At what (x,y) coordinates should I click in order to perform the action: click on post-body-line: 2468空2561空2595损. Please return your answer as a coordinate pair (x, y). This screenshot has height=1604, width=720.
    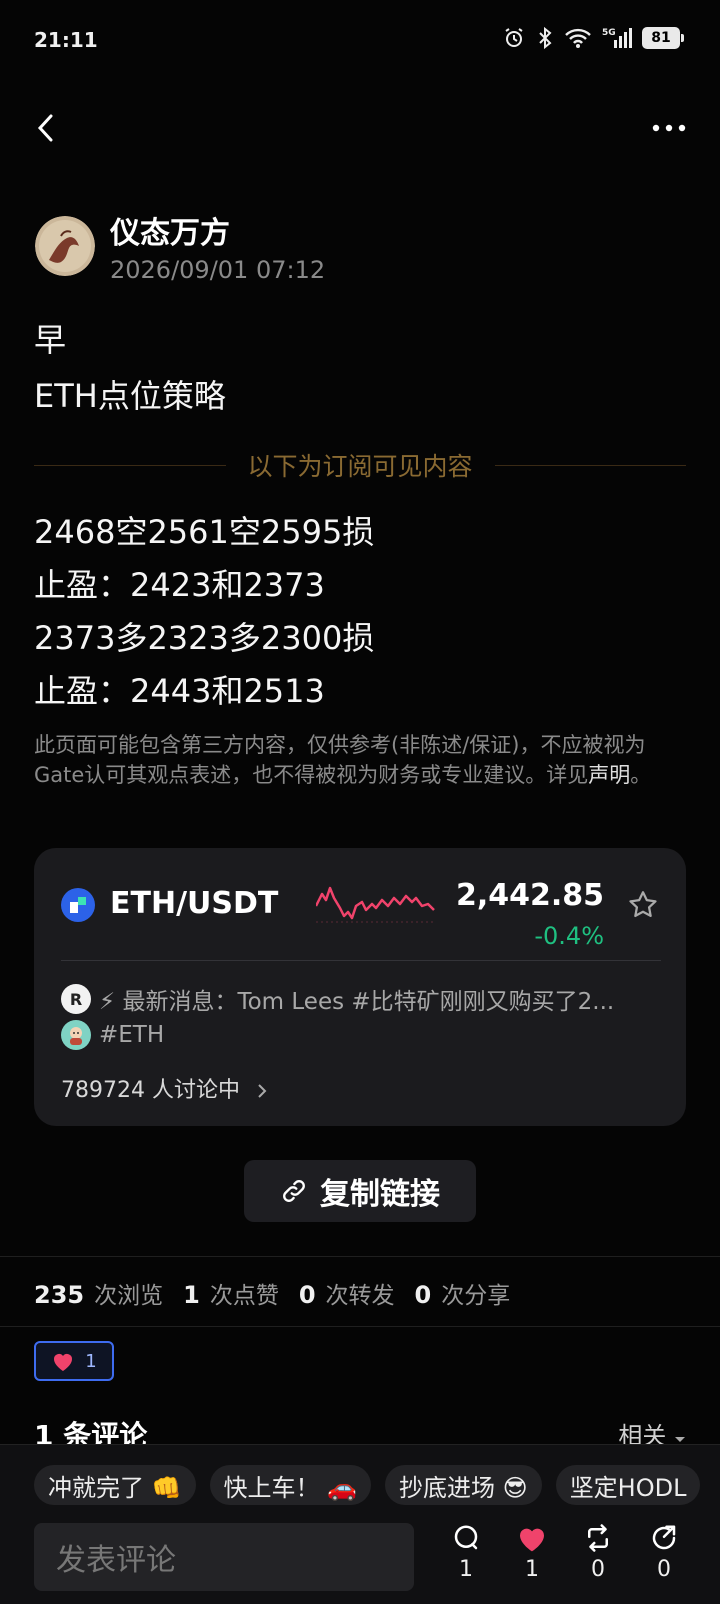
    Looking at the image, I should click on (204, 532).